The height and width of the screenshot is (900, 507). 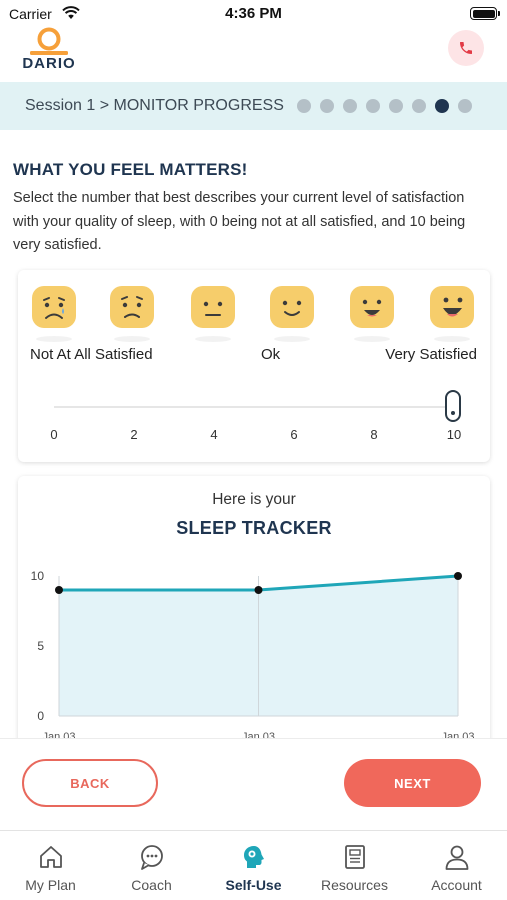 What do you see at coordinates (253, 784) in the screenshot?
I see `action-bar: BACK NEXT` at bounding box center [253, 784].